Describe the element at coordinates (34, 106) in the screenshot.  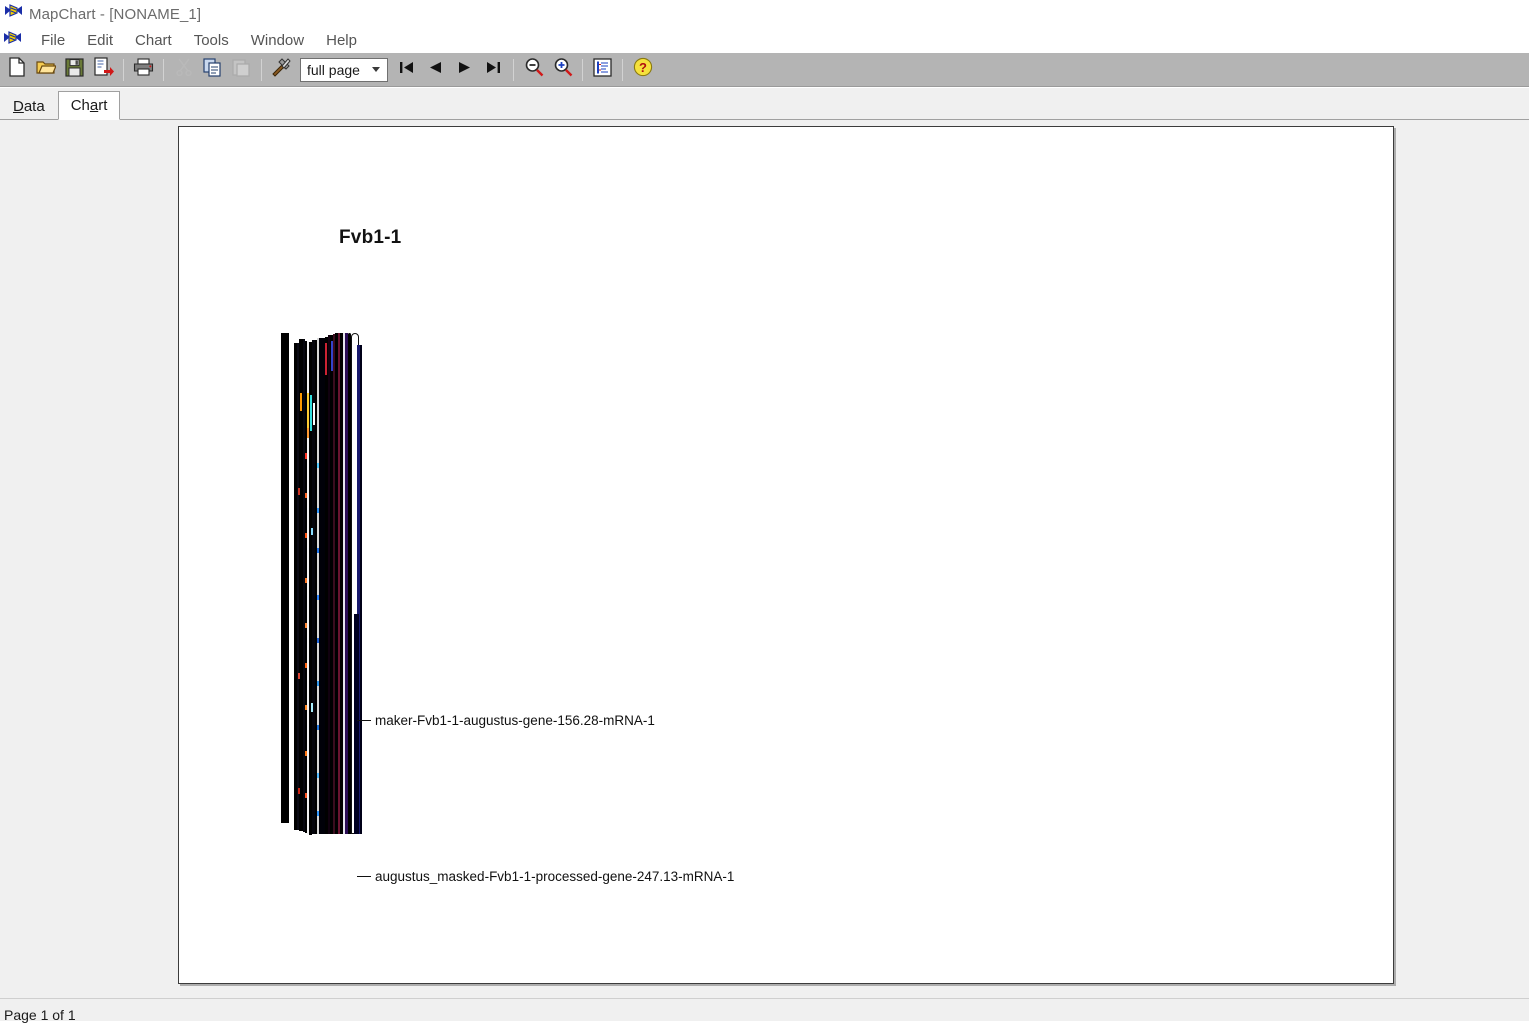
I see `tab-data-label: ata` at that location.